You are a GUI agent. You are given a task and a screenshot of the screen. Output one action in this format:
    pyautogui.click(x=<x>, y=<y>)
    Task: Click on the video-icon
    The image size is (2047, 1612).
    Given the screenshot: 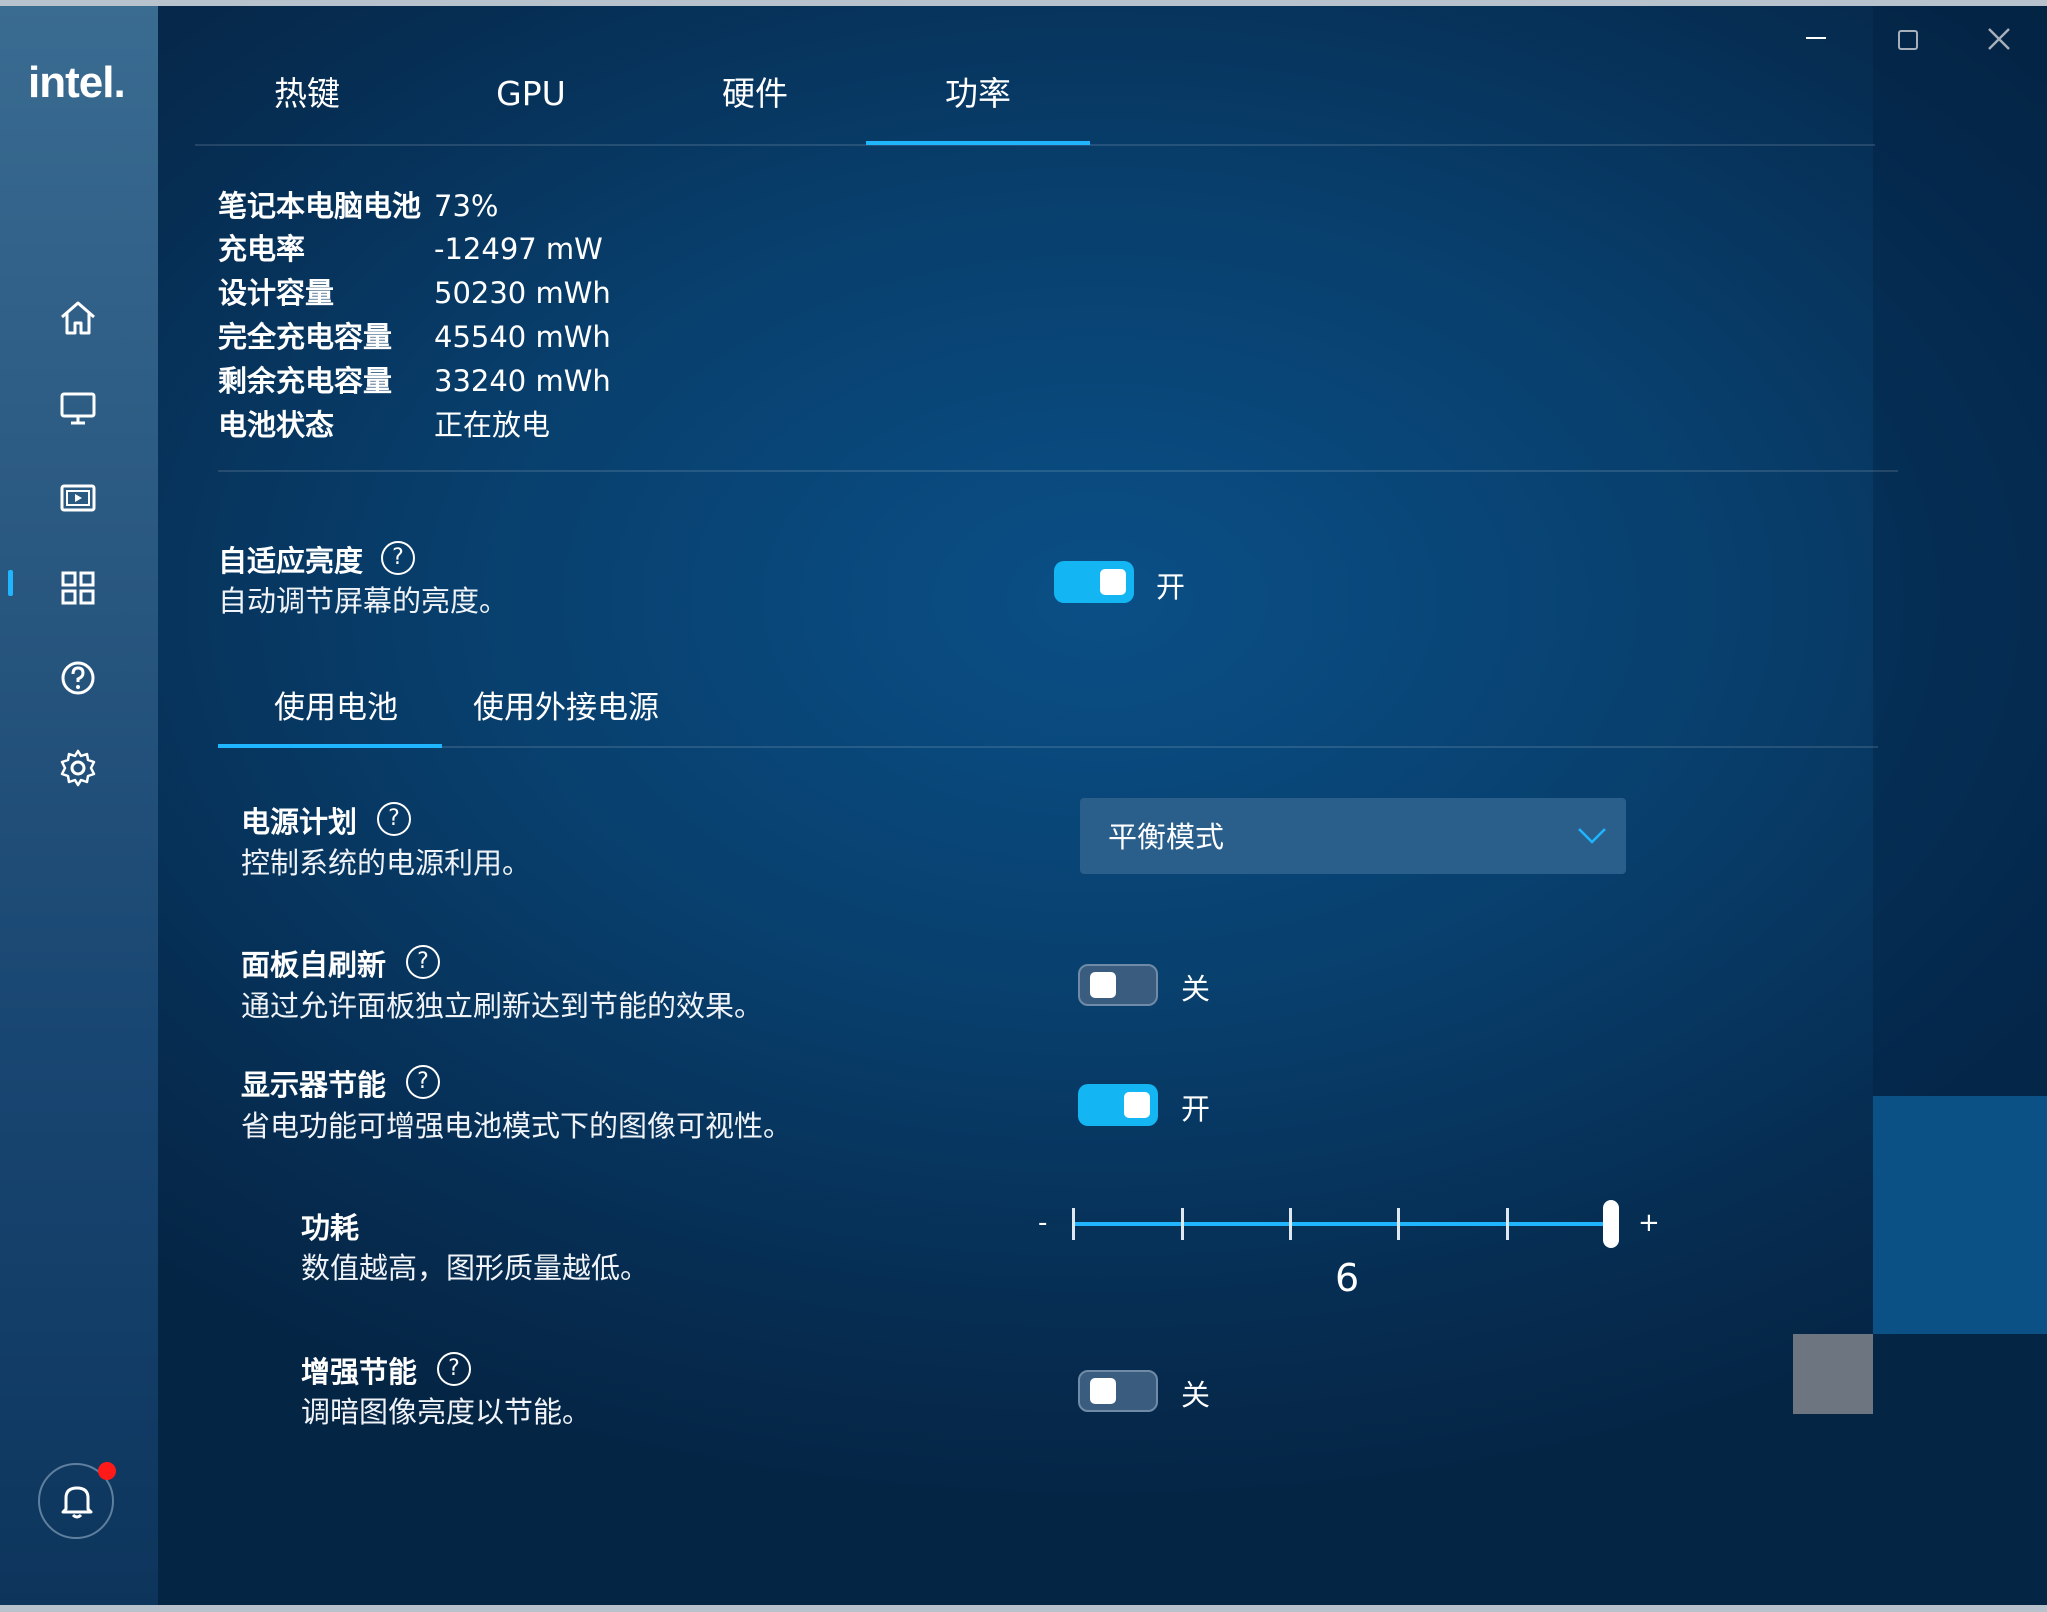 What is the action you would take?
    pyautogui.click(x=78, y=498)
    